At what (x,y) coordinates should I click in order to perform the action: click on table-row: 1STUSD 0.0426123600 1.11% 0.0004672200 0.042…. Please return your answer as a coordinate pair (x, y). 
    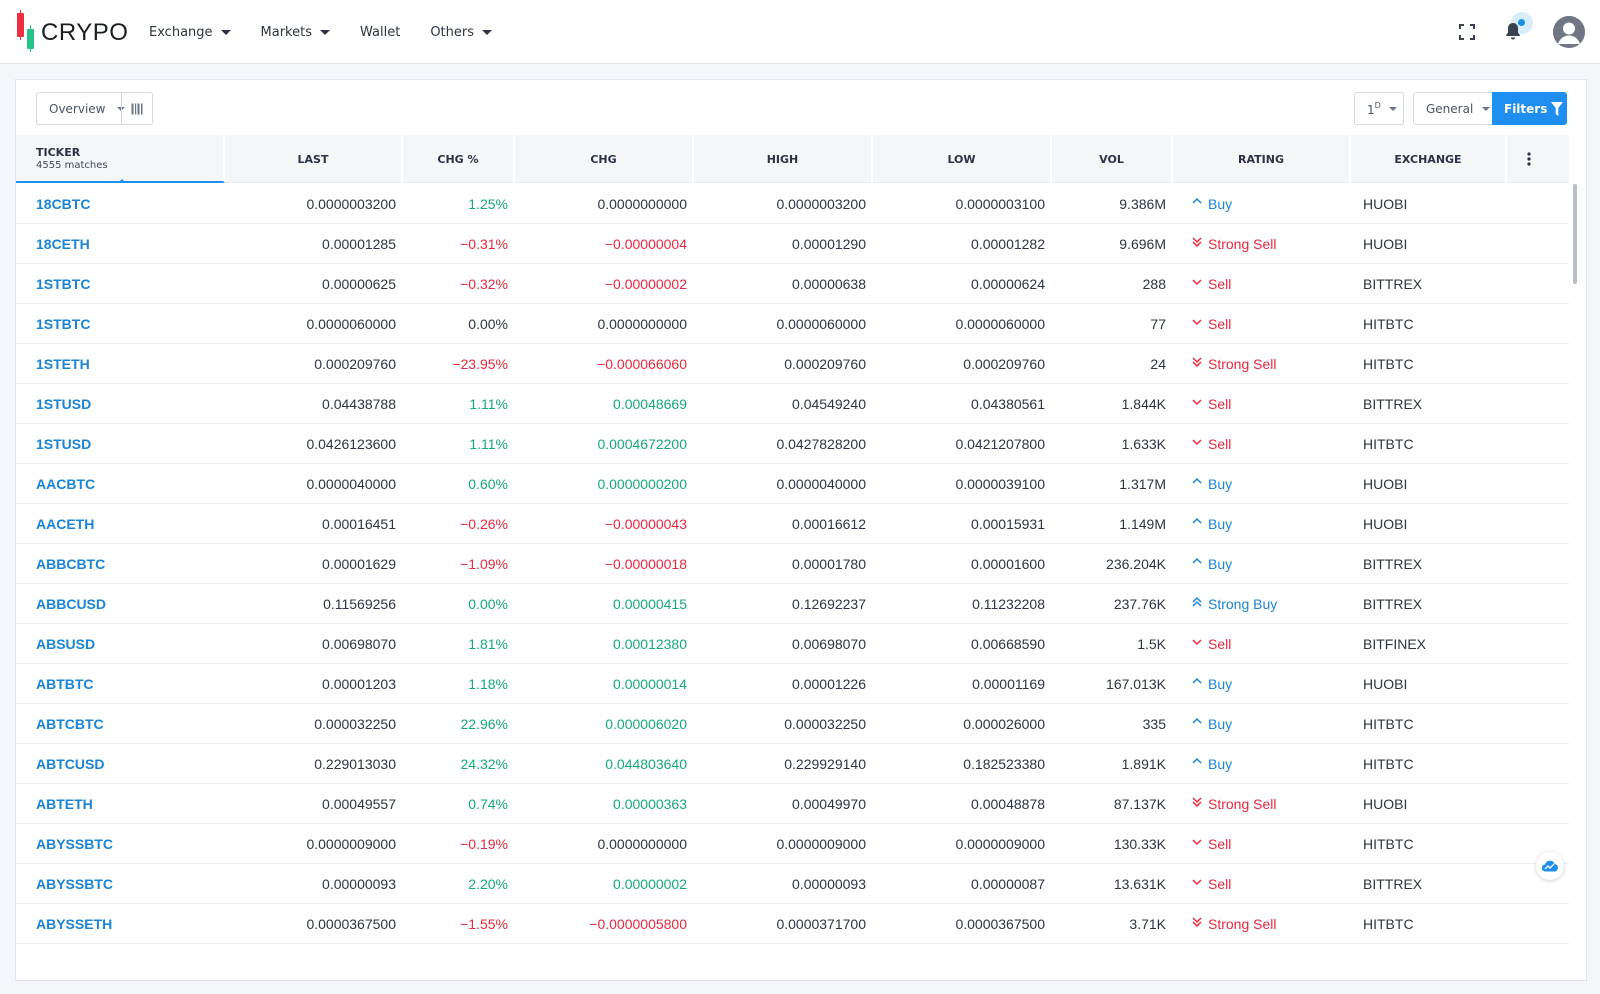
    Looking at the image, I should click on (792, 444).